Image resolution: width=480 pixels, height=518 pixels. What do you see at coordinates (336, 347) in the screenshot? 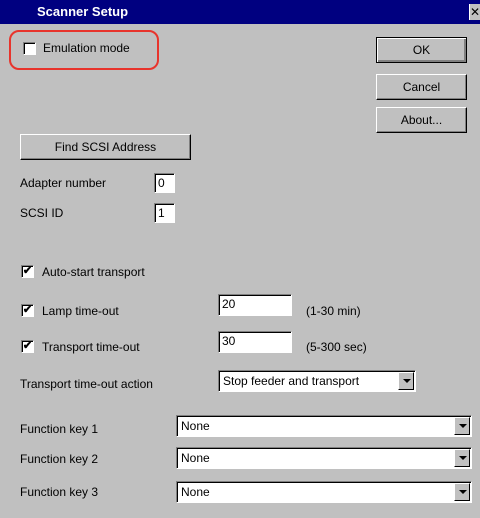
I see `transport-time-out-range: (5-300 sec)` at bounding box center [336, 347].